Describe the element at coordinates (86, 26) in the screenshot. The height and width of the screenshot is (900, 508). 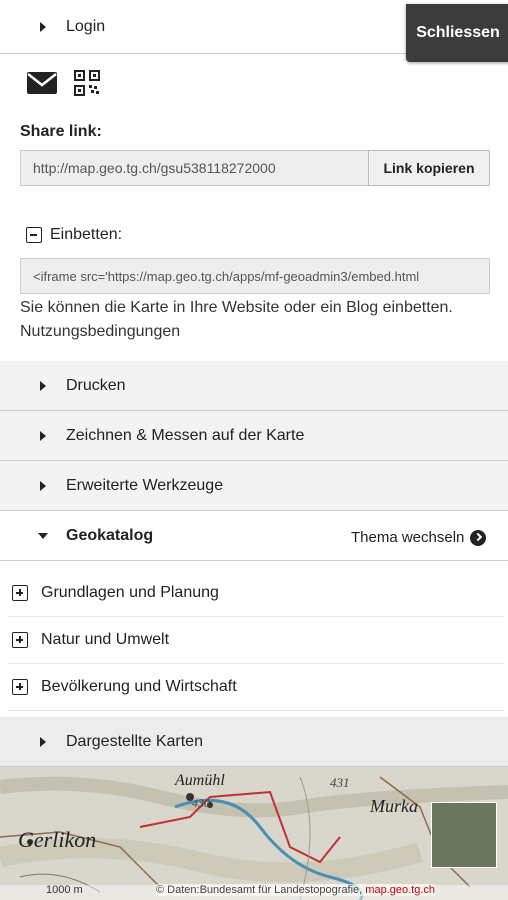
I see `login-label: Login` at that location.